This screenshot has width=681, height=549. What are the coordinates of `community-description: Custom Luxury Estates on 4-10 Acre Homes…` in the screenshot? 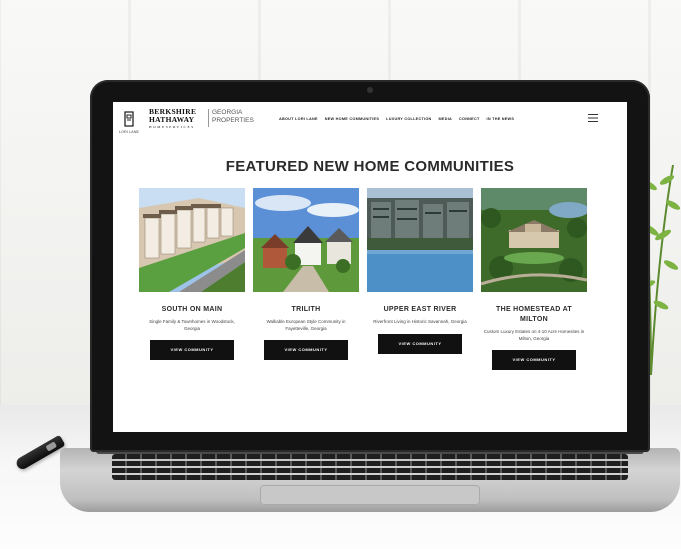 It's located at (534, 335).